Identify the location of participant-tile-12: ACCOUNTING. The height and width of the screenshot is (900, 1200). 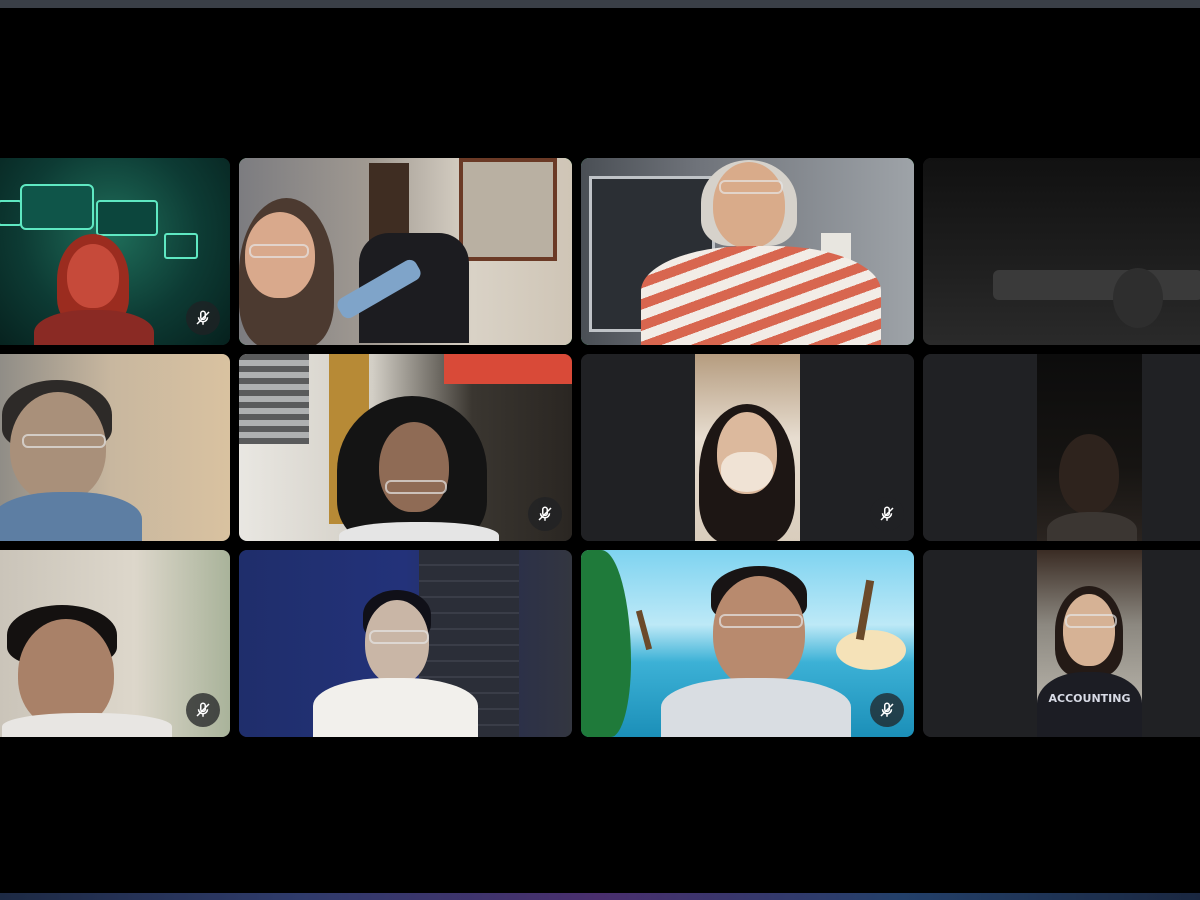
(1061, 643).